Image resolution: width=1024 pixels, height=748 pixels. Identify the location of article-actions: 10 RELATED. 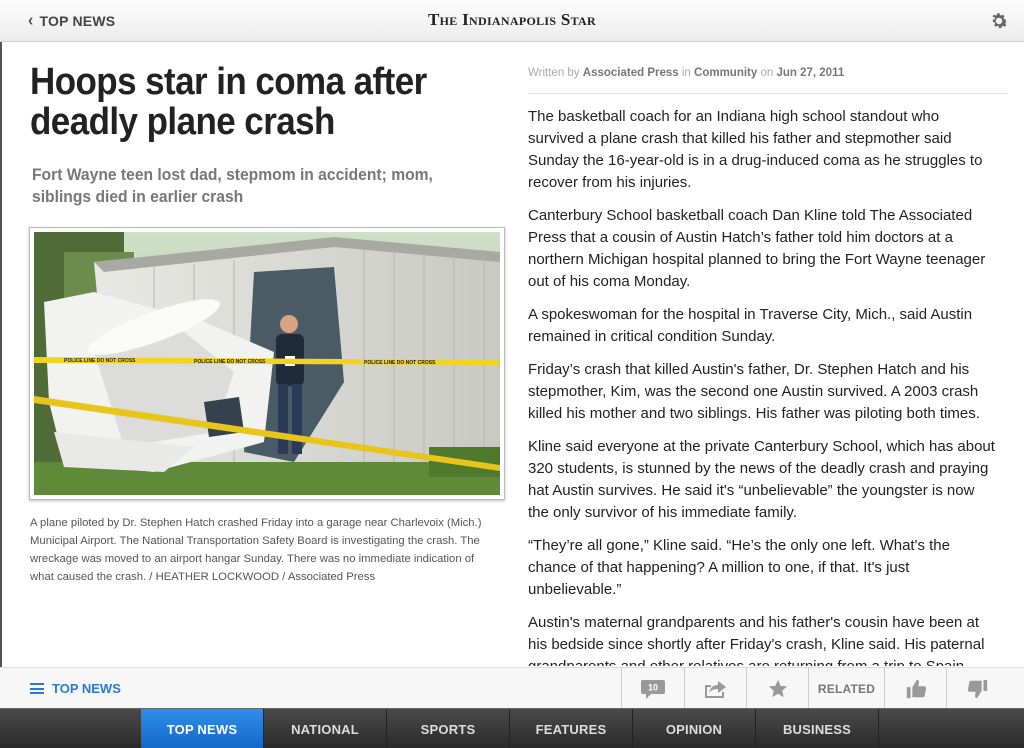
(814, 688).